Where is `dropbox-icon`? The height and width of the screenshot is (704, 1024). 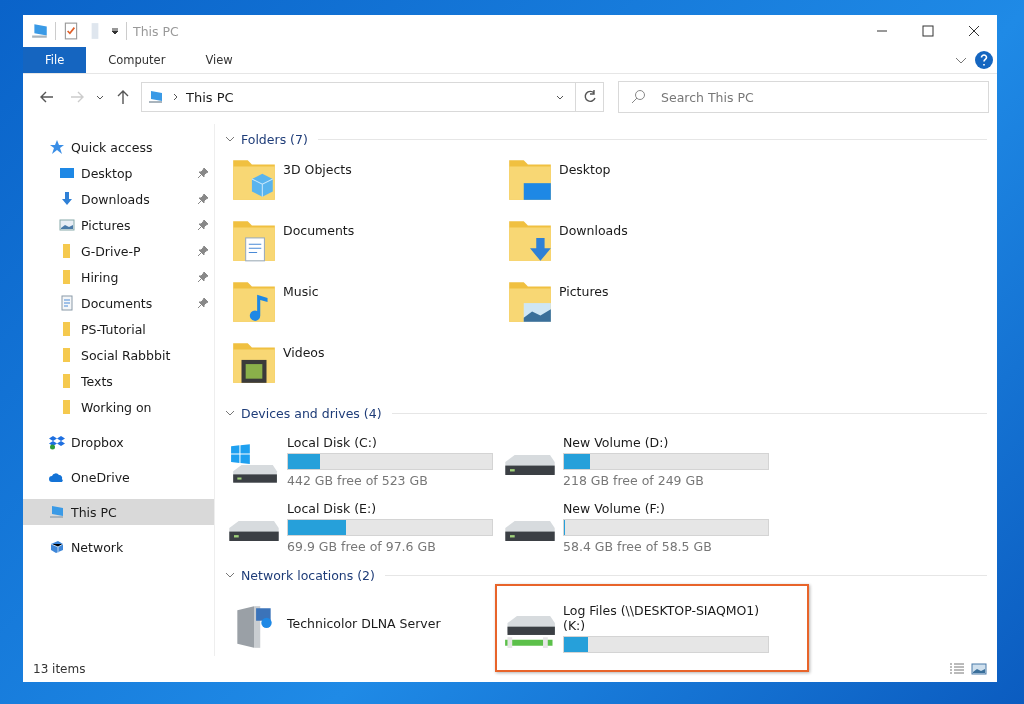
dropbox-icon is located at coordinates (57, 442).